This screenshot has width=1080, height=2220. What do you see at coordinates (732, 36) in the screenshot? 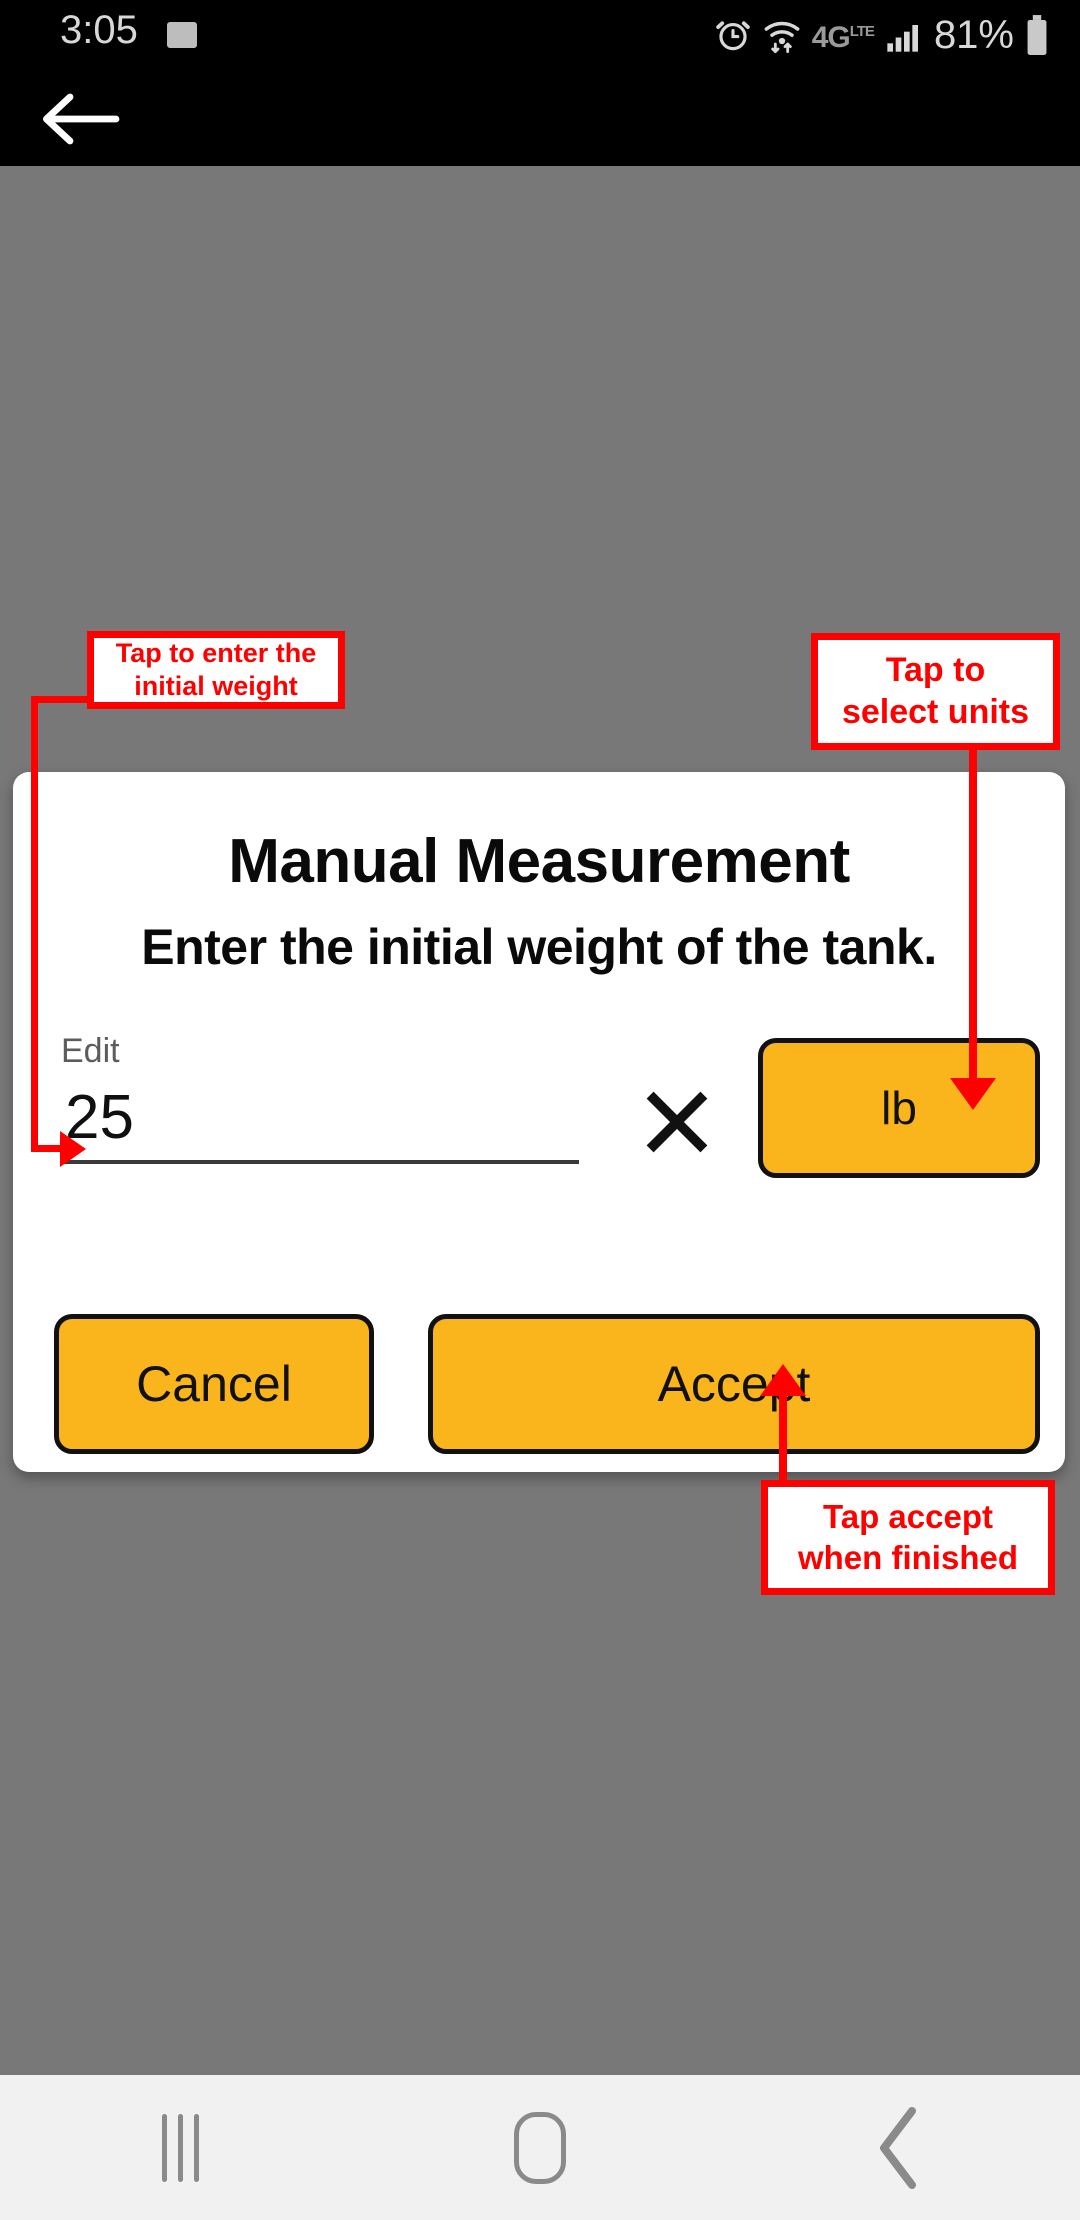
I see `alarm-icon` at bounding box center [732, 36].